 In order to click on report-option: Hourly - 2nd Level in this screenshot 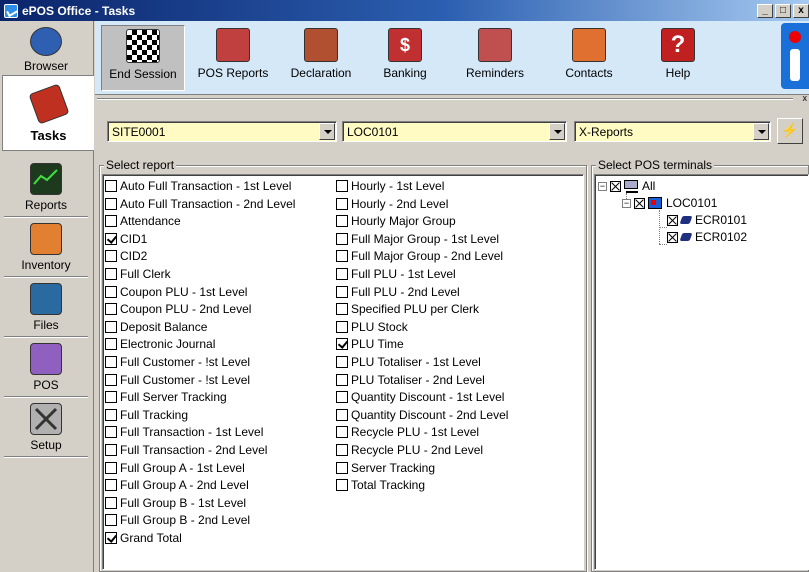, I will do `click(392, 204)`.